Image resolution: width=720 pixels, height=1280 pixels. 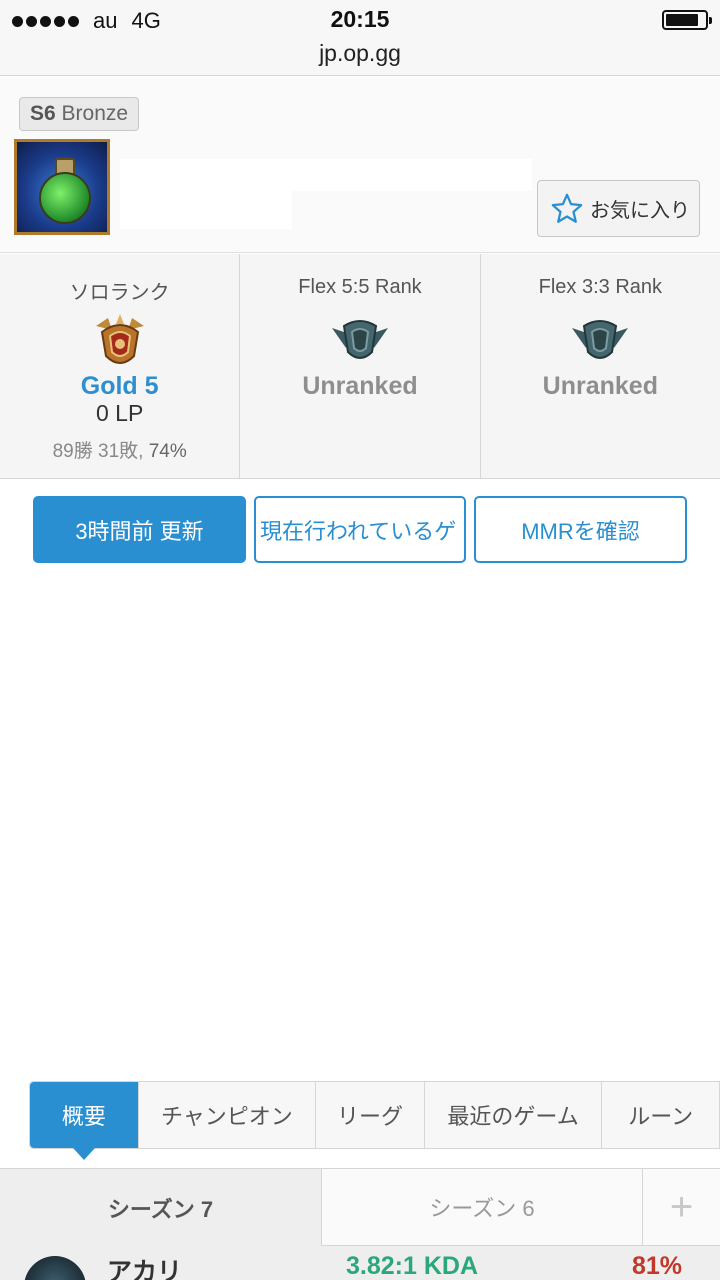 I want to click on season-7-tab: シーズン 7, so click(x=161, y=1207).